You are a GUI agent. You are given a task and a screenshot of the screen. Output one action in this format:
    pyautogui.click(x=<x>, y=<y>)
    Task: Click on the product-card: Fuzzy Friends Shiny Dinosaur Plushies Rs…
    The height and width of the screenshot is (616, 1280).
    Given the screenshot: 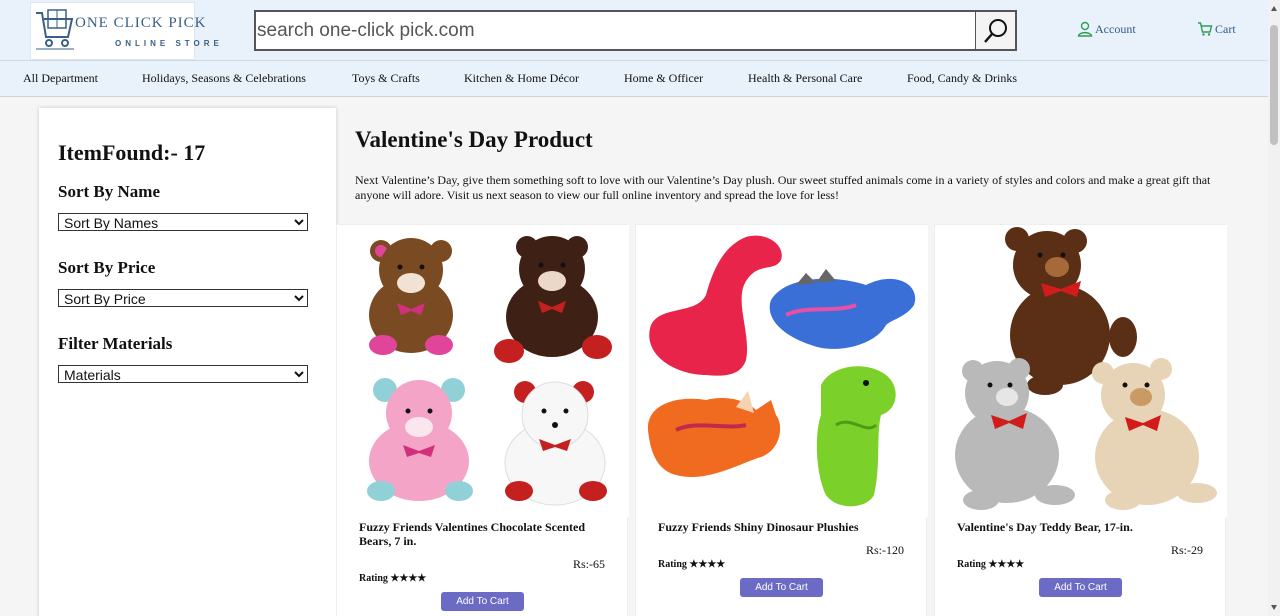 What is the action you would take?
    pyautogui.click(x=781, y=420)
    